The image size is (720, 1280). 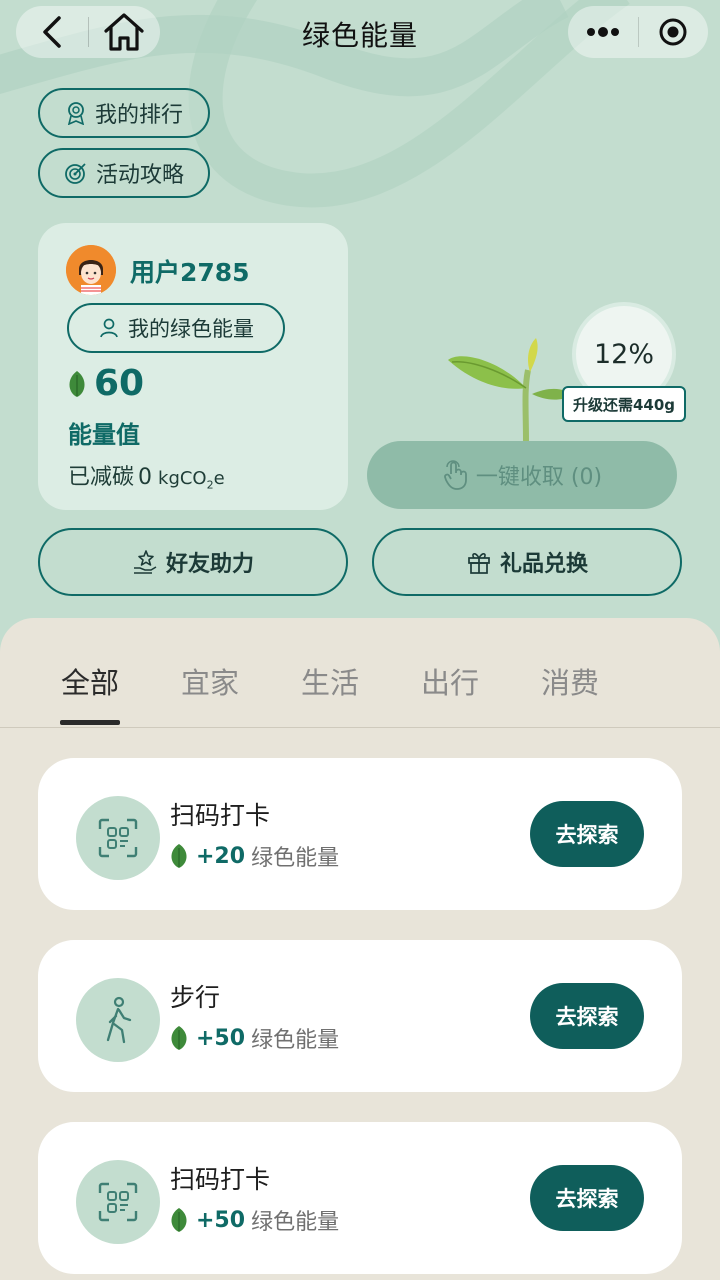 I want to click on collect-all-button: 一键收取 (0), so click(x=522, y=475).